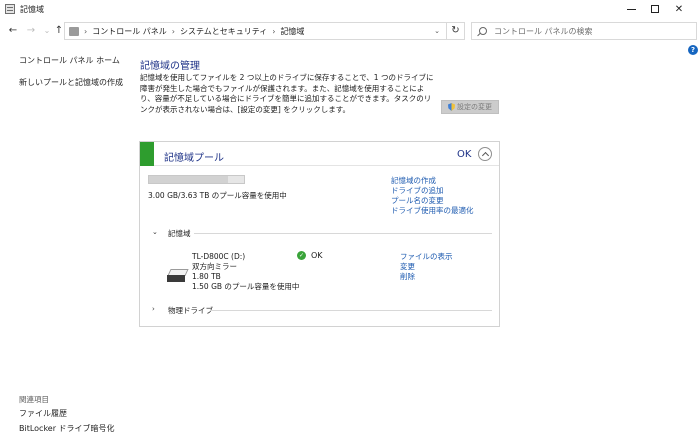 The width and height of the screenshot is (700, 446). What do you see at coordinates (178, 276) in the screenshot?
I see `drive-icon` at bounding box center [178, 276].